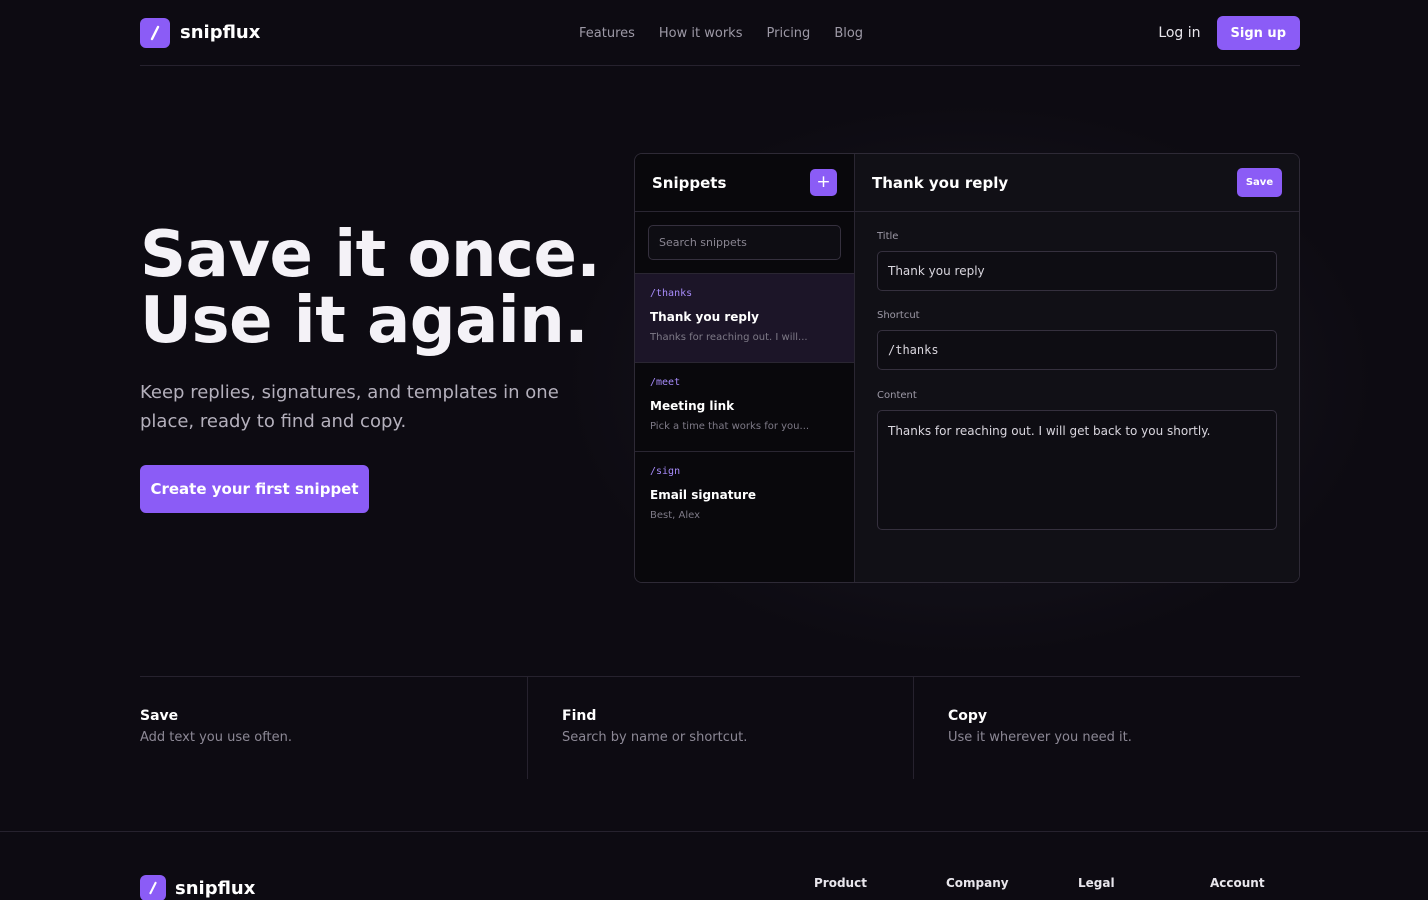 The height and width of the screenshot is (900, 1428). What do you see at coordinates (897, 395) in the screenshot?
I see `content-field-label: Content` at bounding box center [897, 395].